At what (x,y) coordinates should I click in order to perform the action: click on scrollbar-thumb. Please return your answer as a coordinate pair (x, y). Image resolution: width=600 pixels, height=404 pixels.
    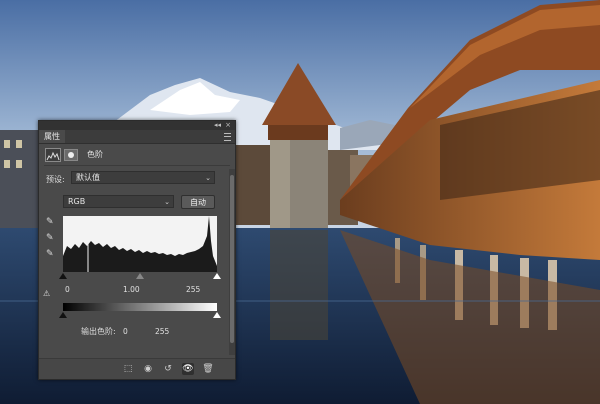
    Looking at the image, I should click on (232, 259).